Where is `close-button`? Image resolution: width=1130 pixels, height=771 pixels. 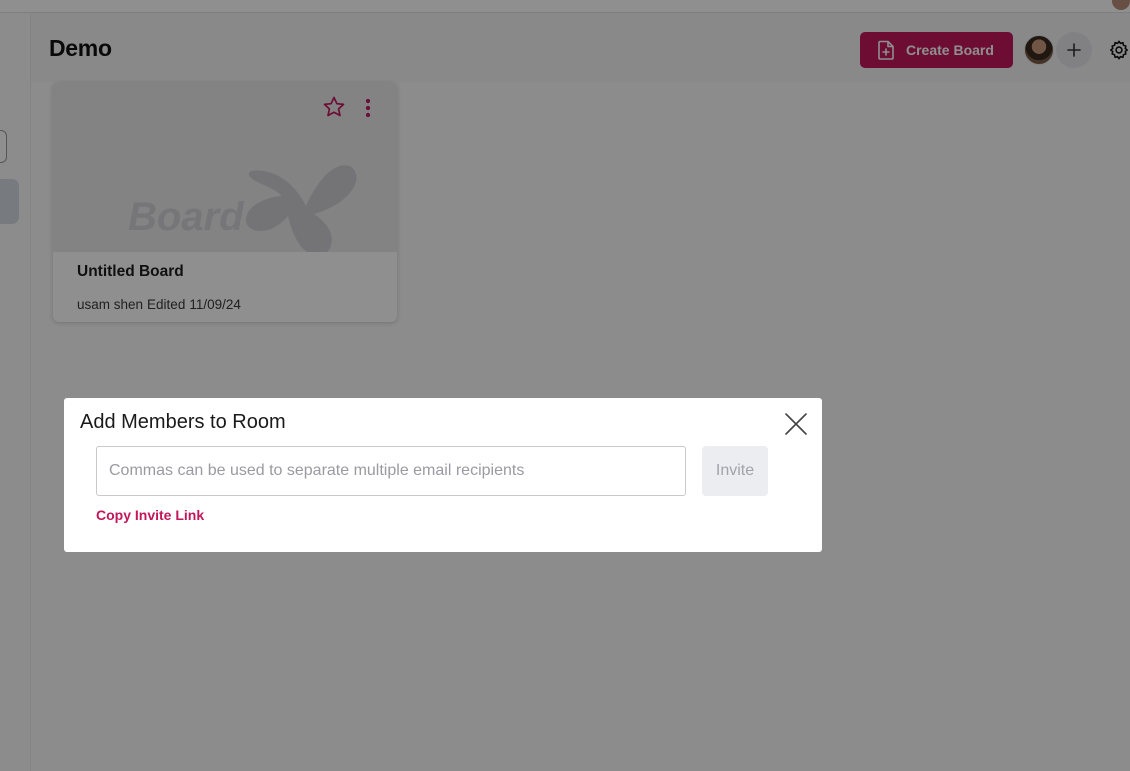
close-button is located at coordinates (796, 424).